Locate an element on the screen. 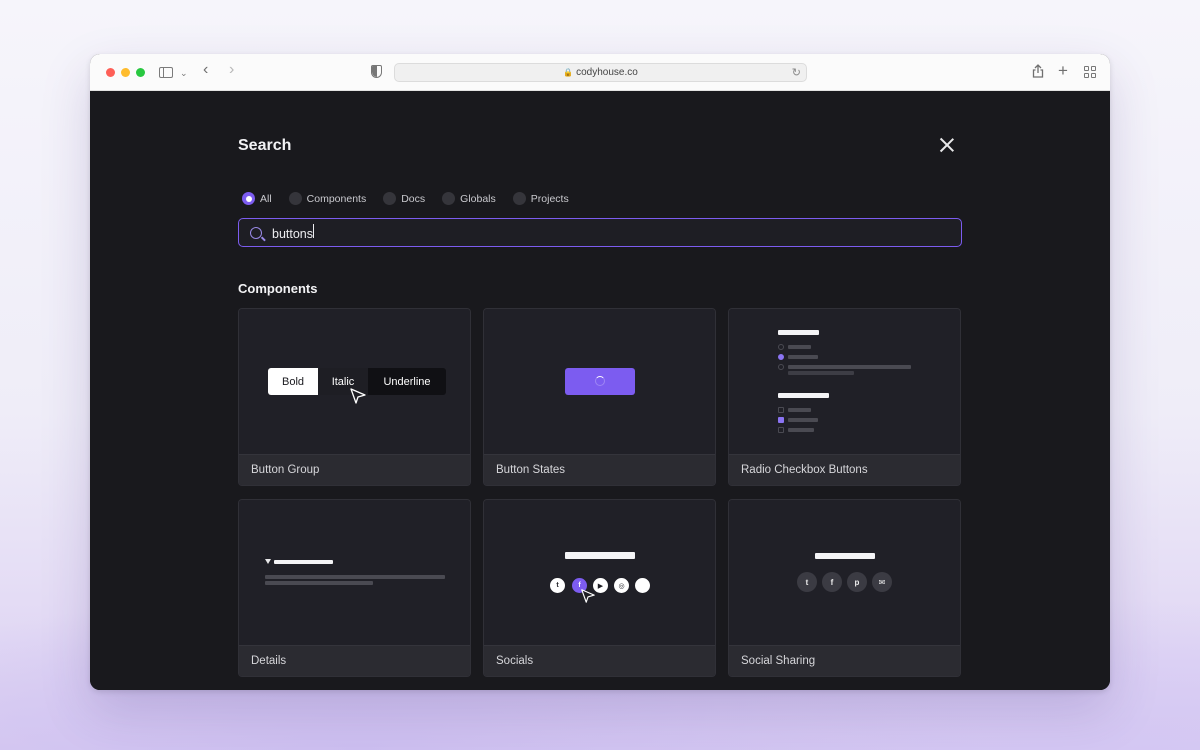 Image resolution: width=1200 pixels, height=750 pixels. filter-globals: Globals is located at coordinates (469, 198).